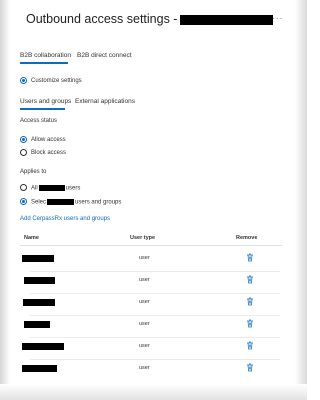  Describe the element at coordinates (5, 200) in the screenshot. I see `left-shadow` at that location.